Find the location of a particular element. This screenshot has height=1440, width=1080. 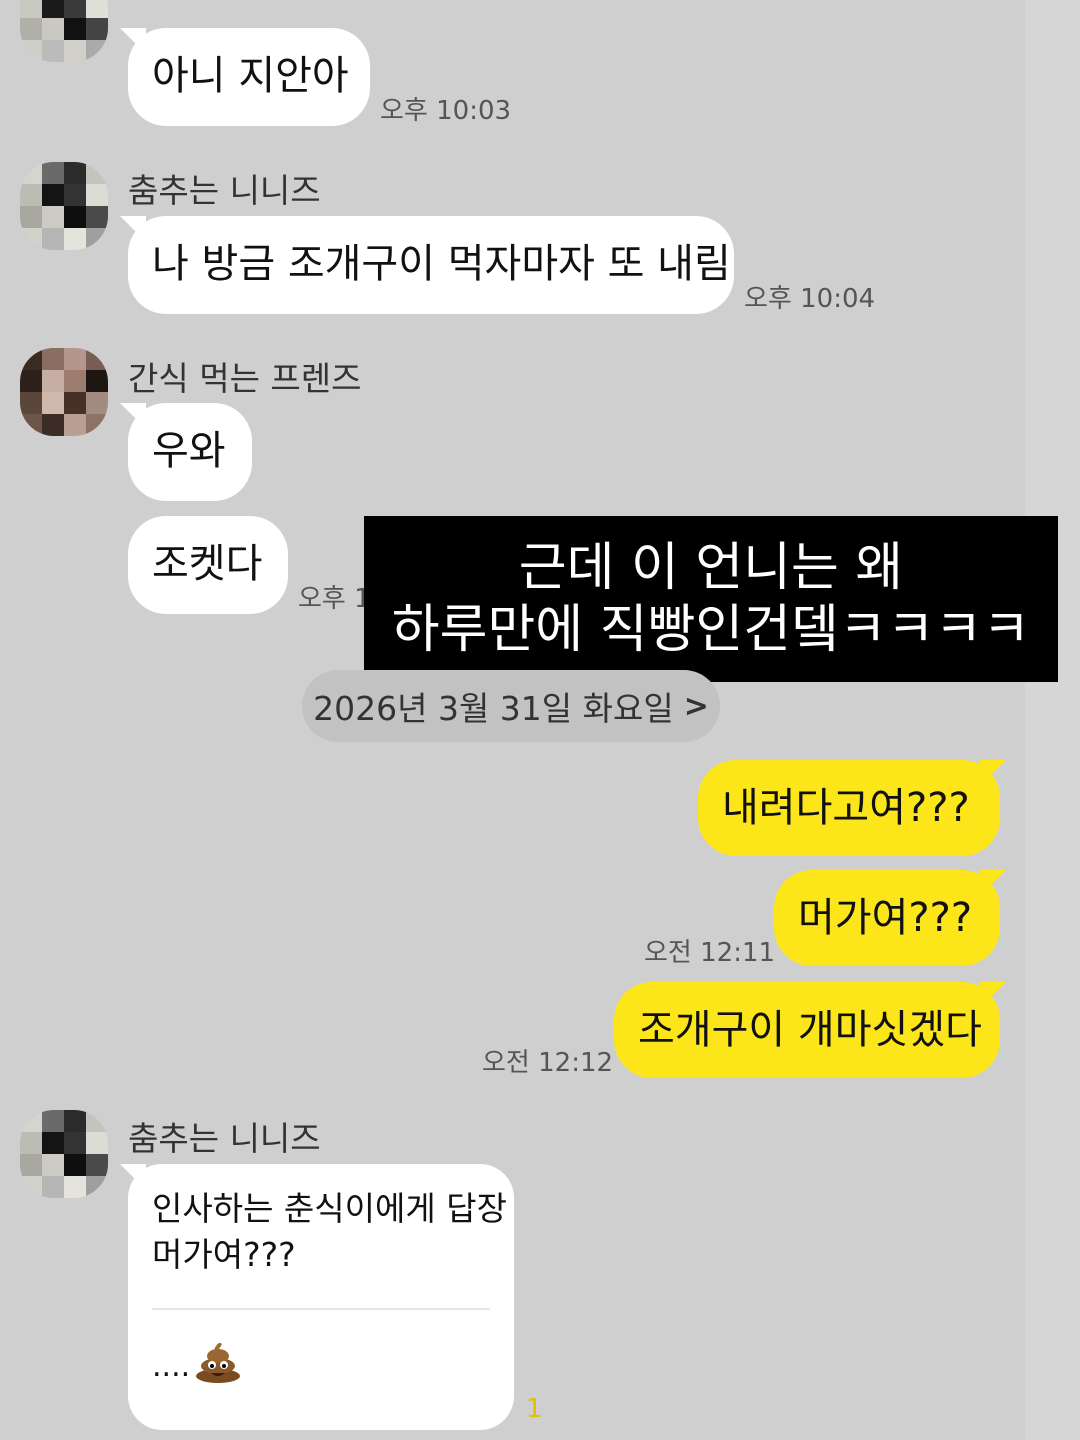

message-time: 오후 10:04 is located at coordinates (810, 299).